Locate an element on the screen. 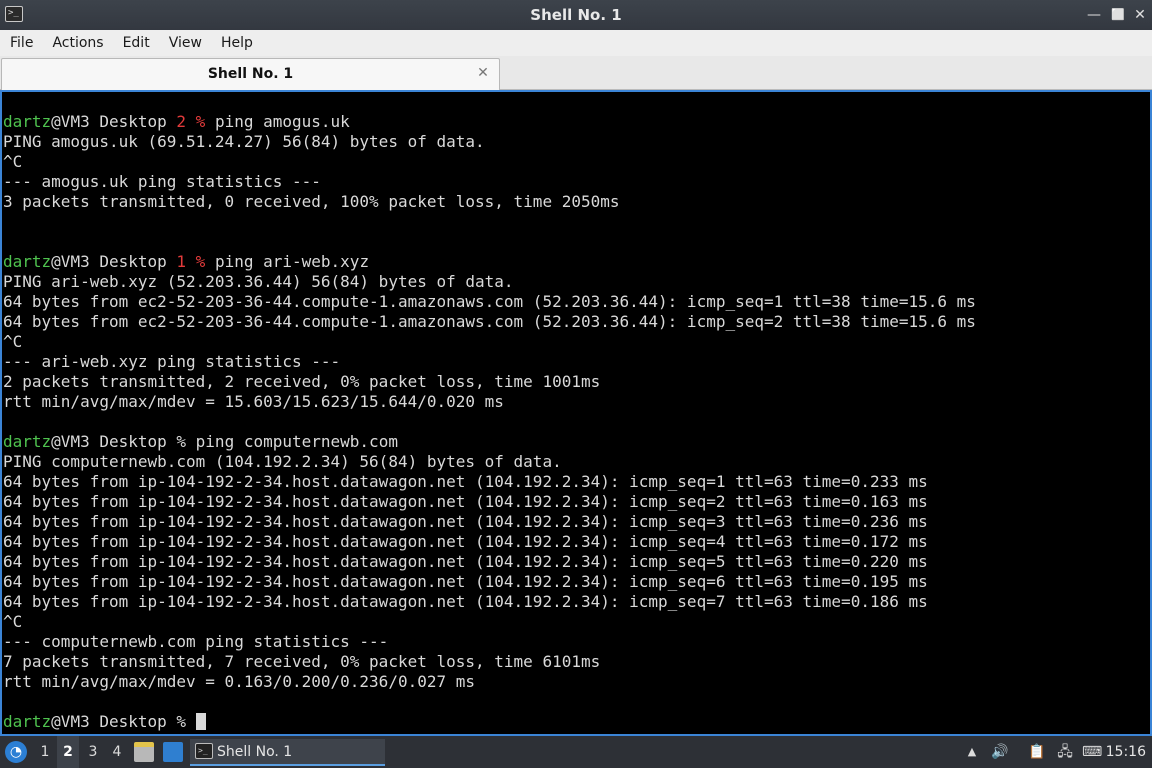 The image size is (1152, 768). network-icon: 🖧 is located at coordinates (1065, 752).